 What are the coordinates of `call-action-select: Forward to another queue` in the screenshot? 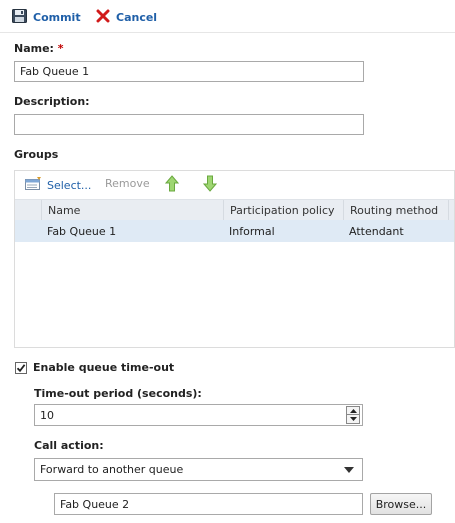 It's located at (198, 469).